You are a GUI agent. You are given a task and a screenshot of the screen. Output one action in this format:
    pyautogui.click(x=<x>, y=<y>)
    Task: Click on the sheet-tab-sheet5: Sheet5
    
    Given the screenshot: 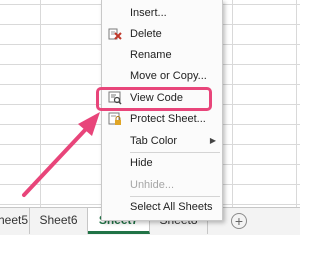 What is the action you would take?
    pyautogui.click(x=15, y=221)
    